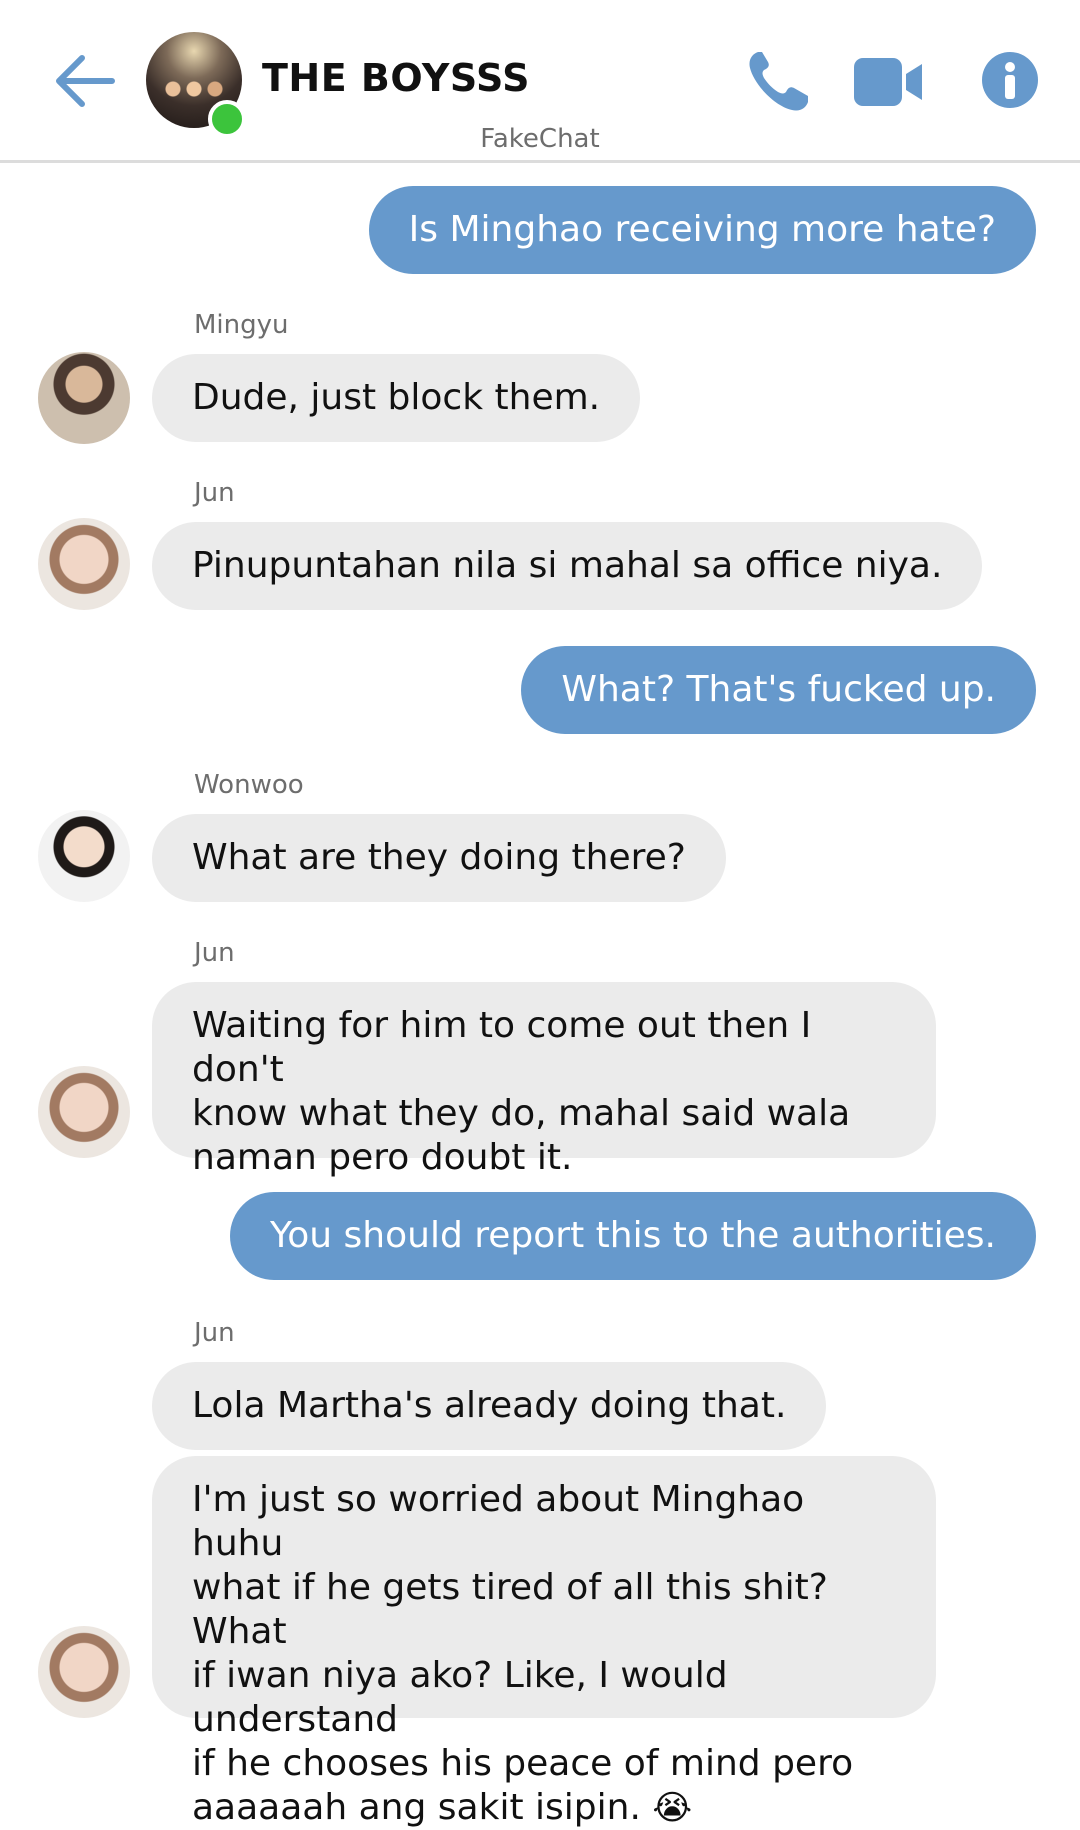  I want to click on message-line: aaaaaah ang sakit isipin. 😭, so click(544, 1808).